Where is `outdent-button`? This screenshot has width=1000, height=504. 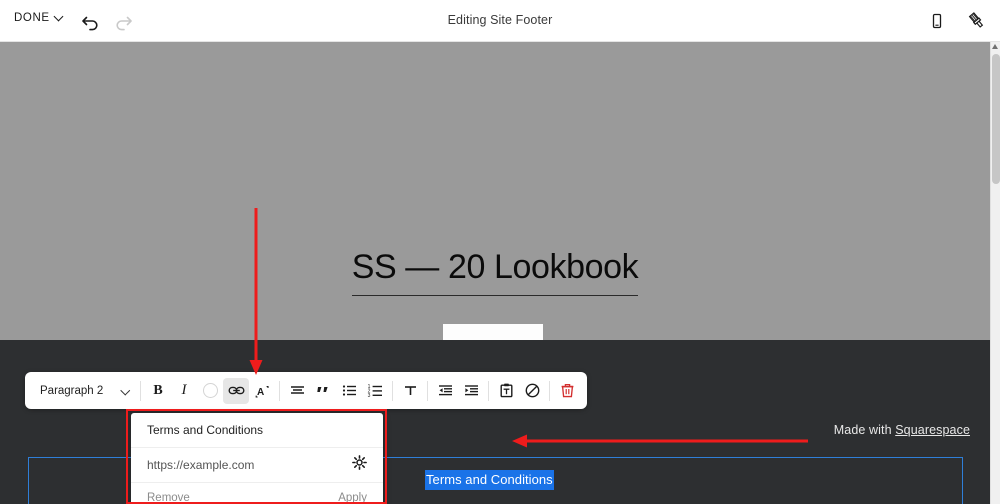 outdent-button is located at coordinates (445, 391).